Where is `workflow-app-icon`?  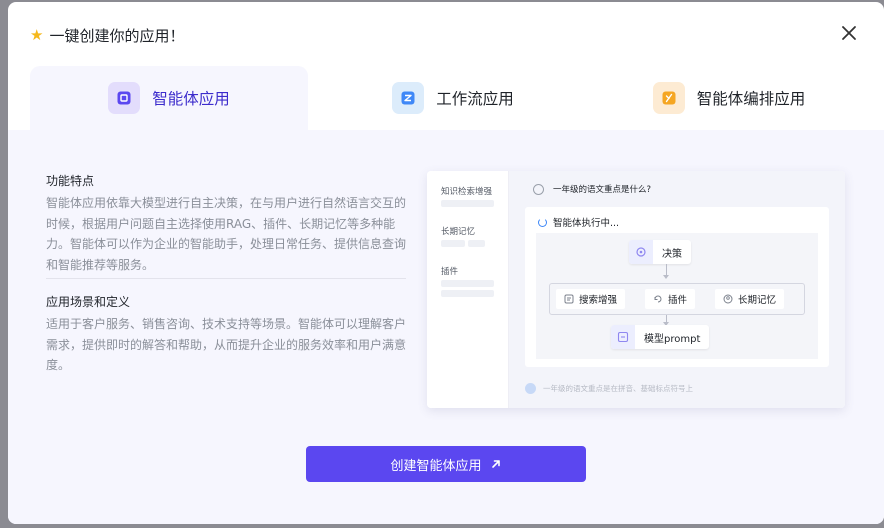
workflow-app-icon is located at coordinates (408, 98).